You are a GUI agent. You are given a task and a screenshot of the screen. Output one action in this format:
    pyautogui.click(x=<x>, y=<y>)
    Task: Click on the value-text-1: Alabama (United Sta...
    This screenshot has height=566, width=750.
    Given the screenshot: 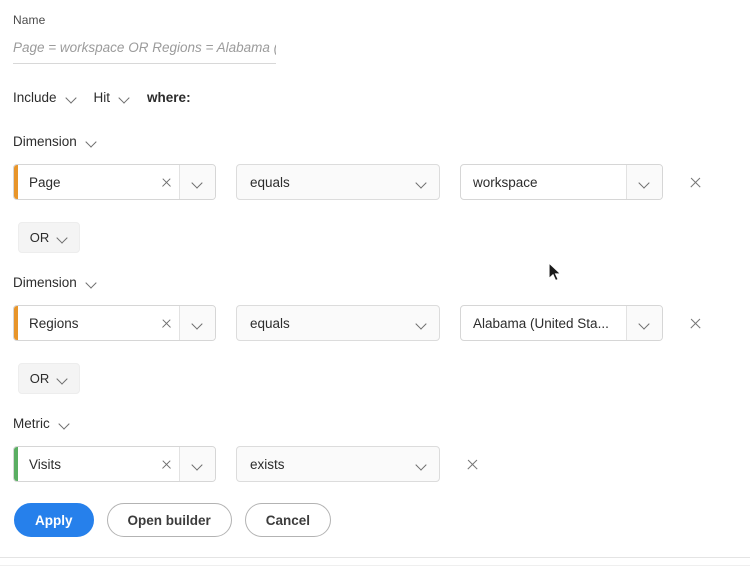 What is the action you would take?
    pyautogui.click(x=541, y=323)
    